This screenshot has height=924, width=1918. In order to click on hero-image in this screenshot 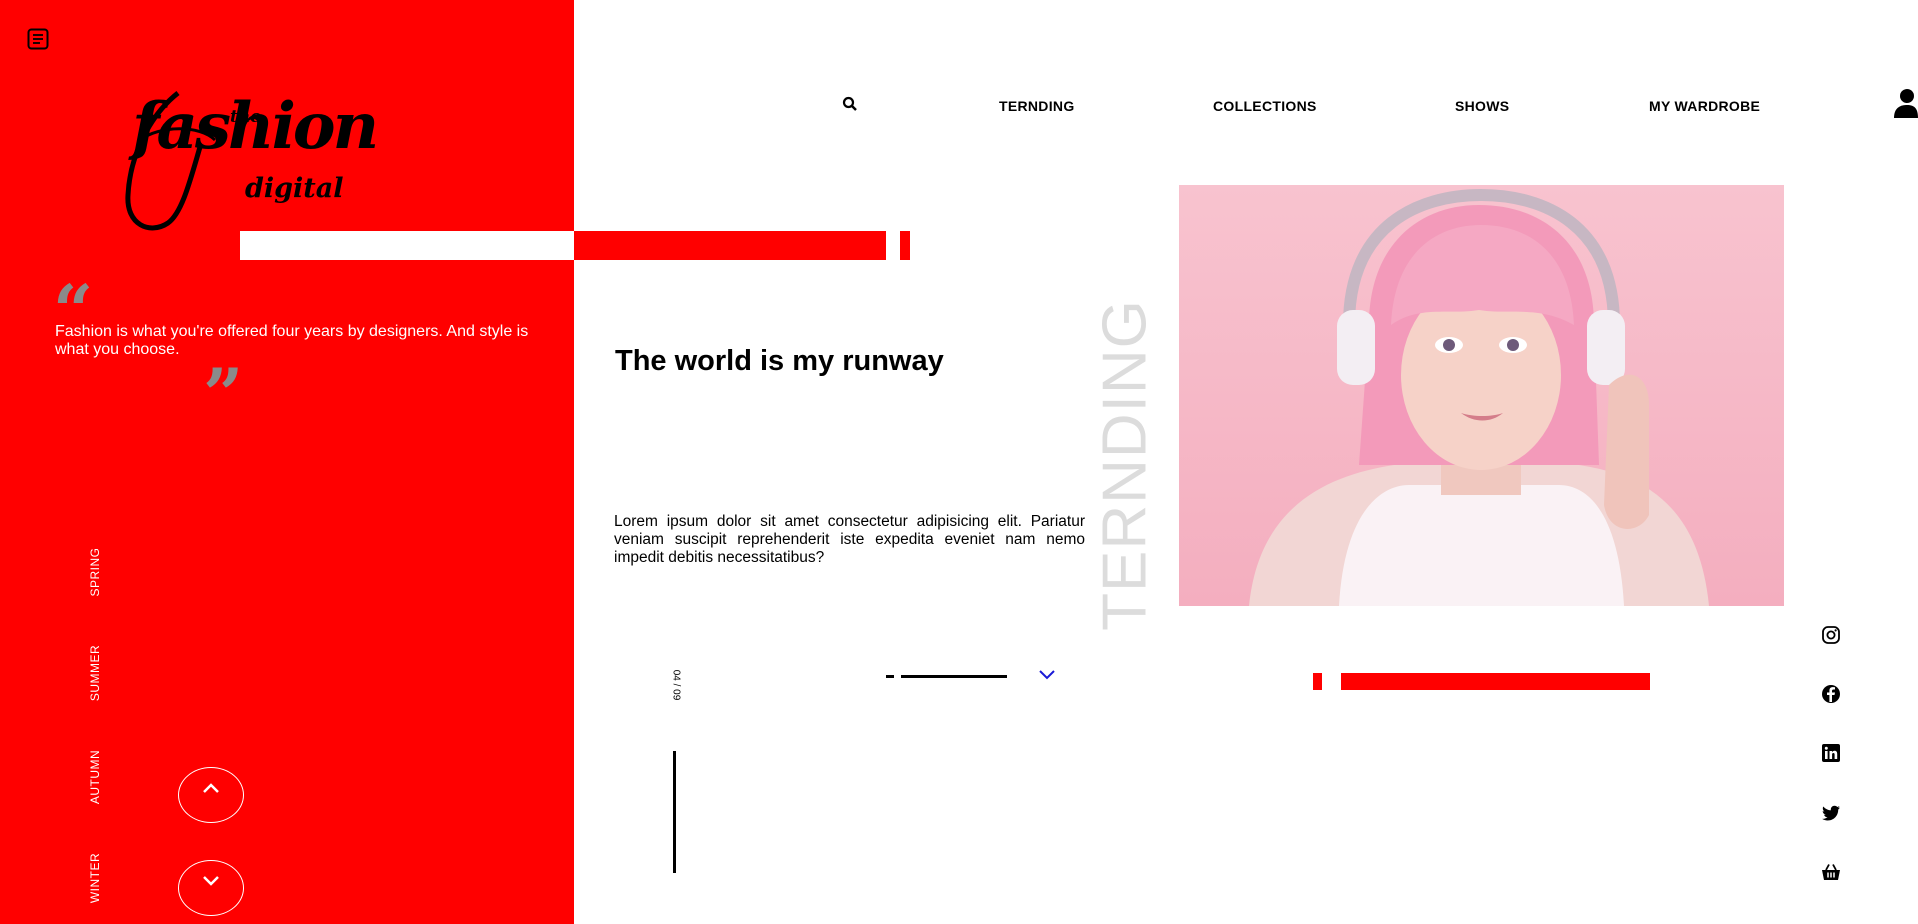, I will do `click(1481, 395)`.